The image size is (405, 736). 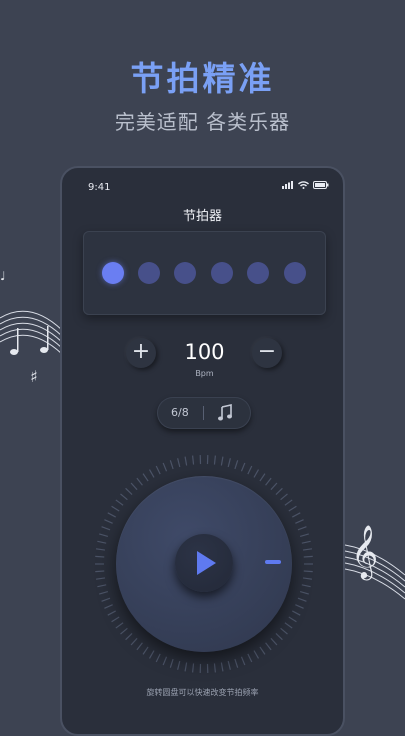 I want to click on play-icon, so click(x=206, y=563).